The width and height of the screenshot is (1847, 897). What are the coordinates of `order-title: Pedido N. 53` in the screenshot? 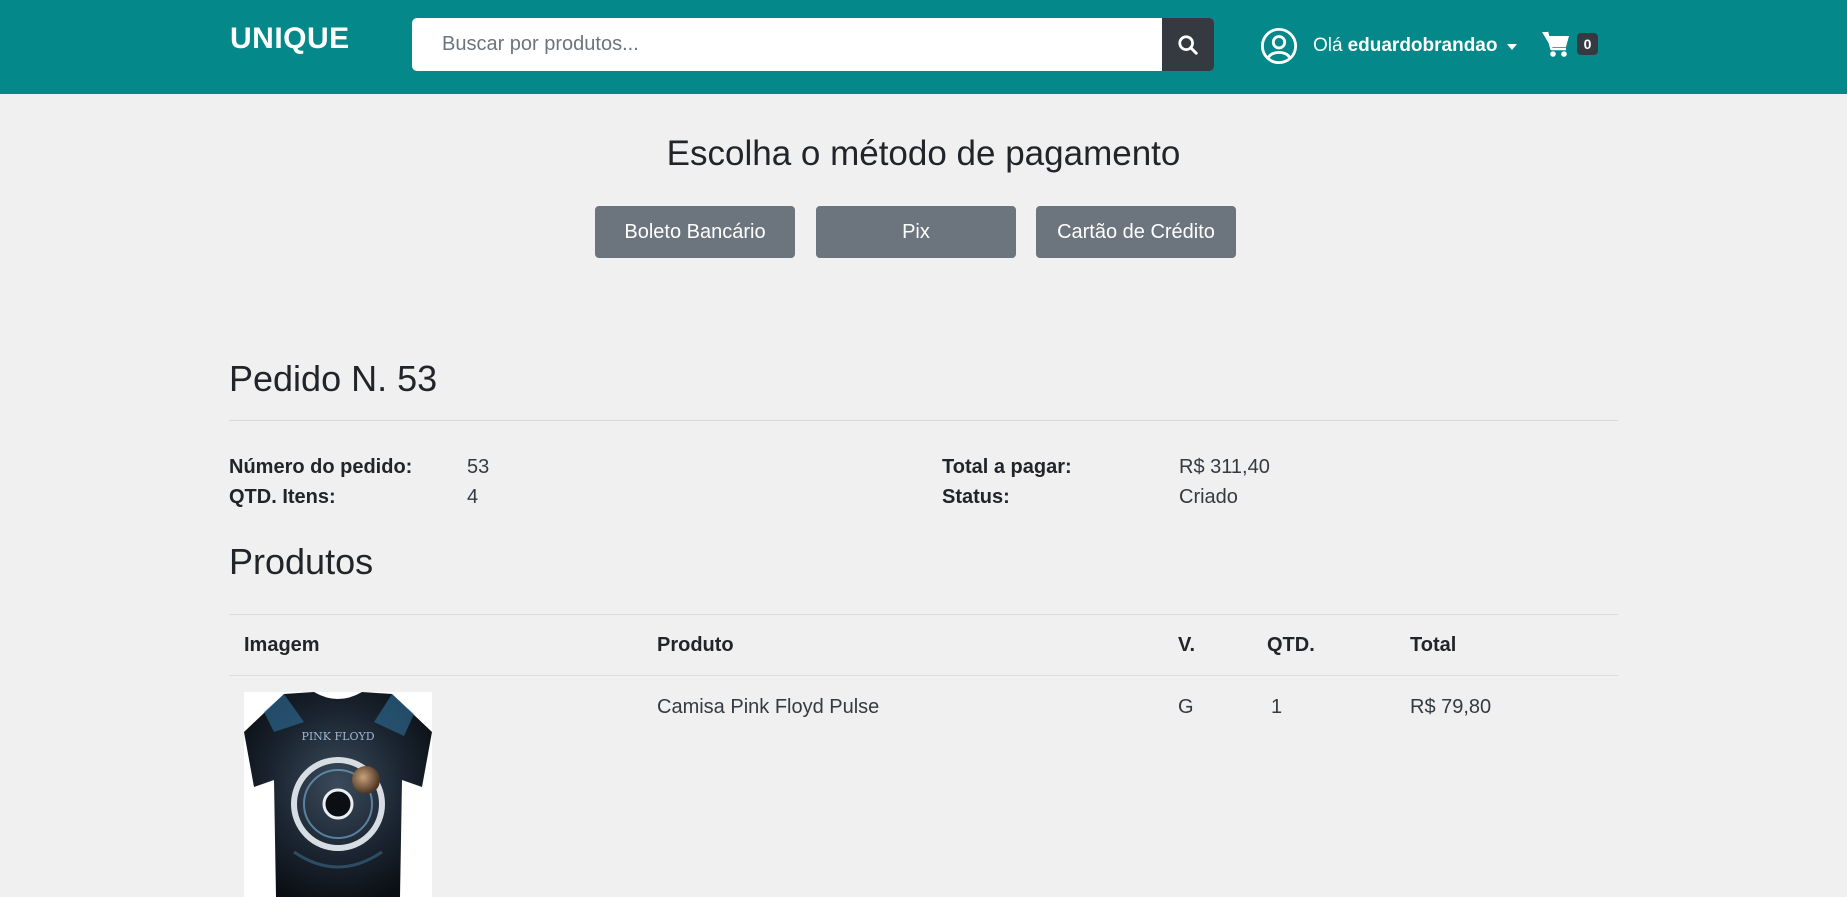 It's located at (333, 378).